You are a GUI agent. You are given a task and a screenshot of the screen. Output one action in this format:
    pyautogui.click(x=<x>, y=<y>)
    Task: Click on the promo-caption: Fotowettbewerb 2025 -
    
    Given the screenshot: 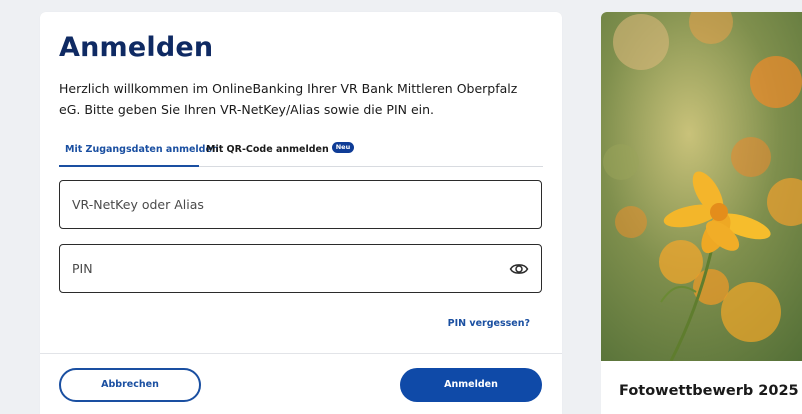 What is the action you would take?
    pyautogui.click(x=710, y=391)
    